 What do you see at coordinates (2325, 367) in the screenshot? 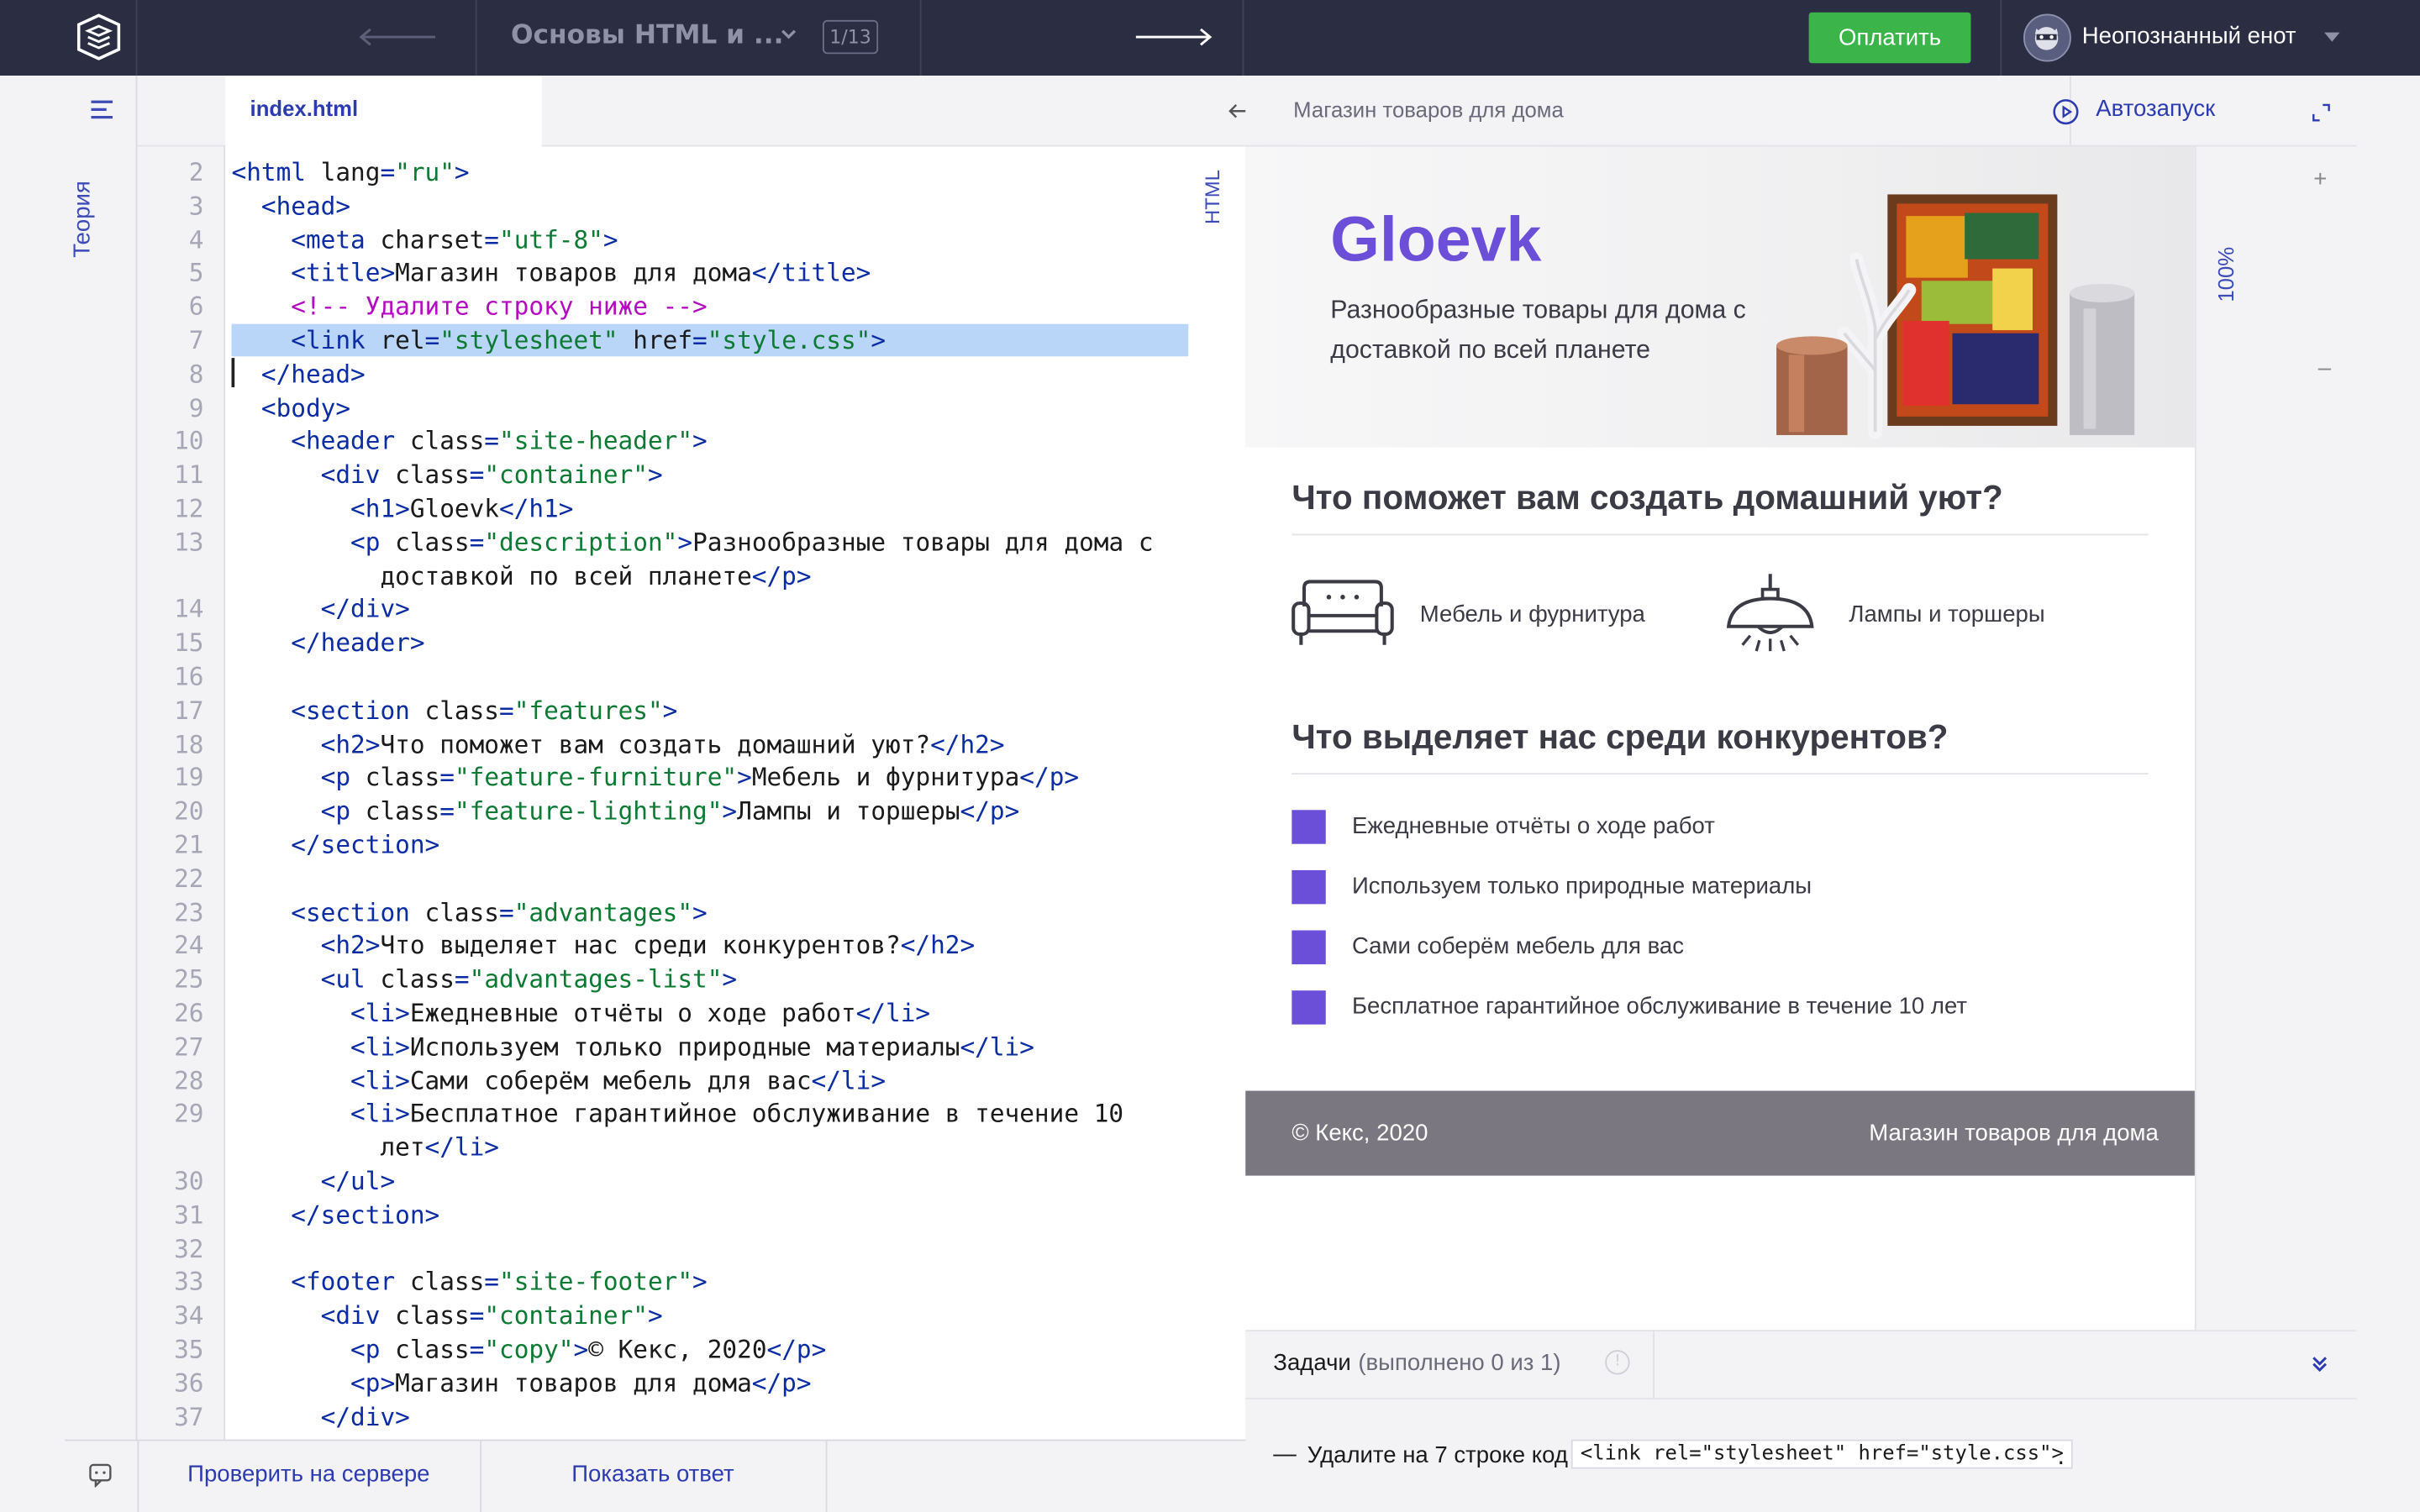
I see `zoom-out-button: –` at bounding box center [2325, 367].